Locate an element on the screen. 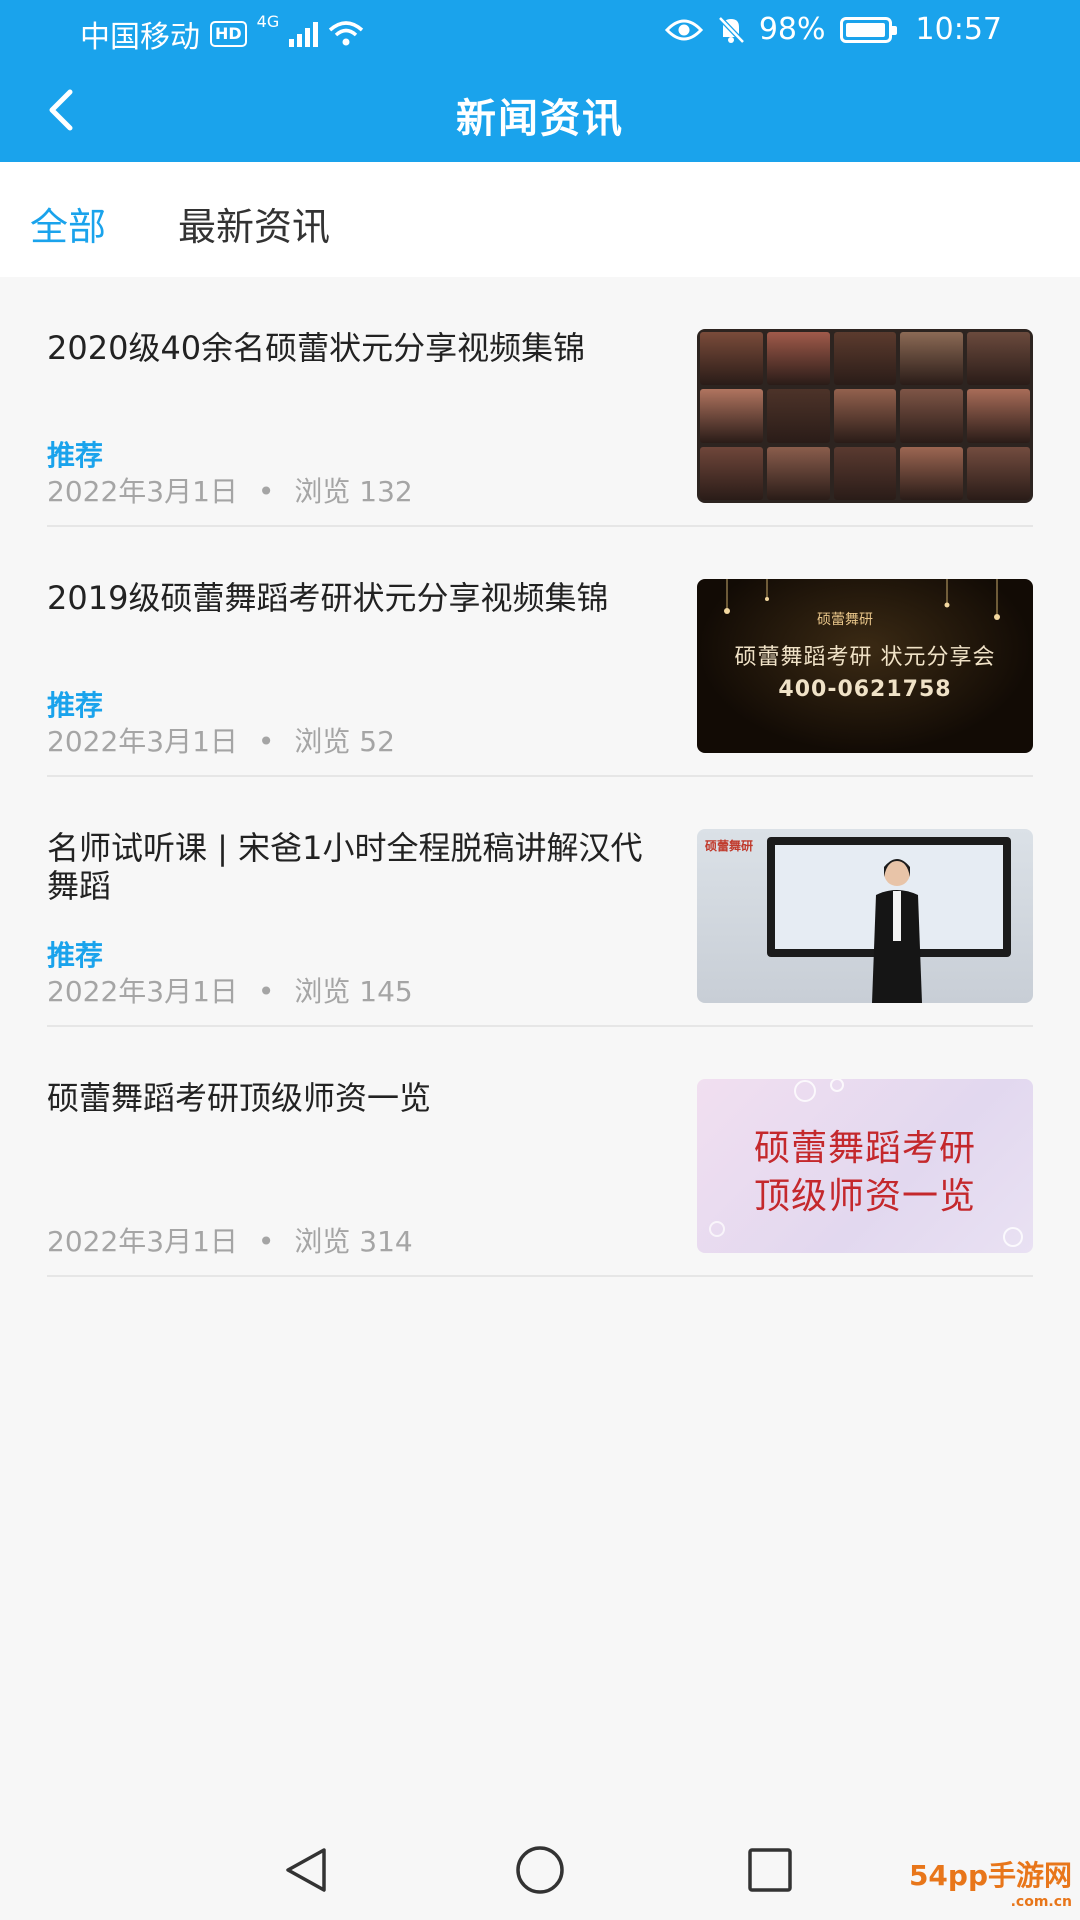  news-thumbnail is located at coordinates (865, 416).